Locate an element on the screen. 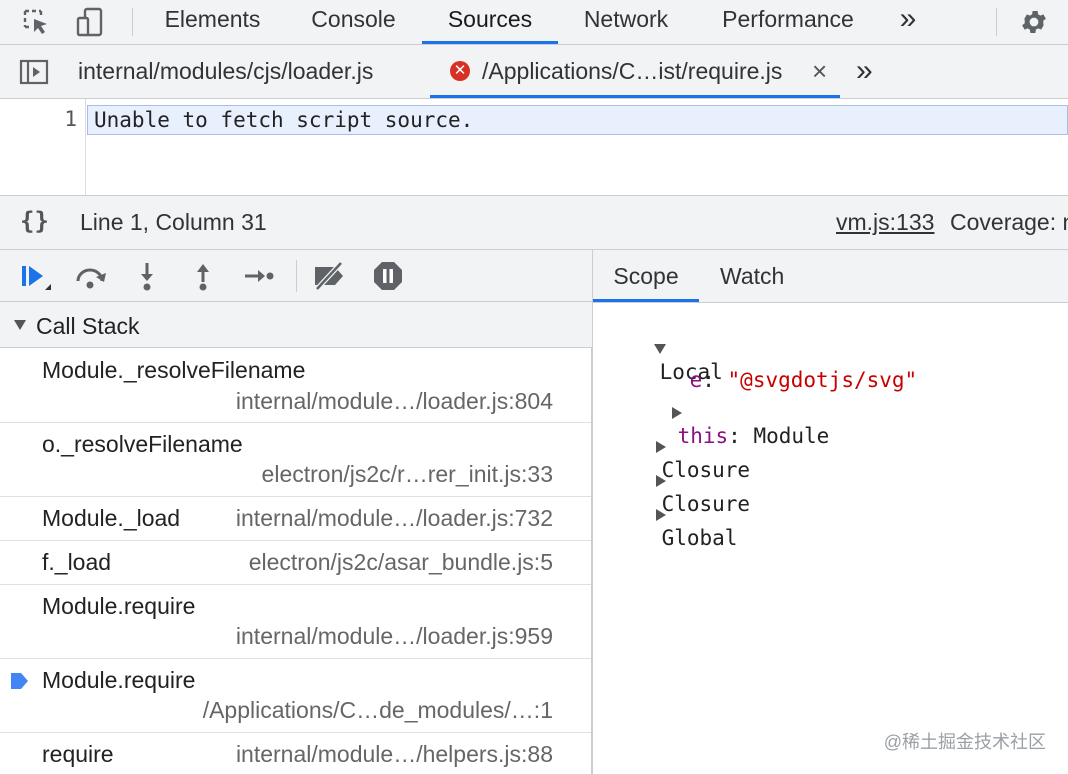 This screenshot has height=774, width=1068. settings-gear-icon is located at coordinates (1034, 22).